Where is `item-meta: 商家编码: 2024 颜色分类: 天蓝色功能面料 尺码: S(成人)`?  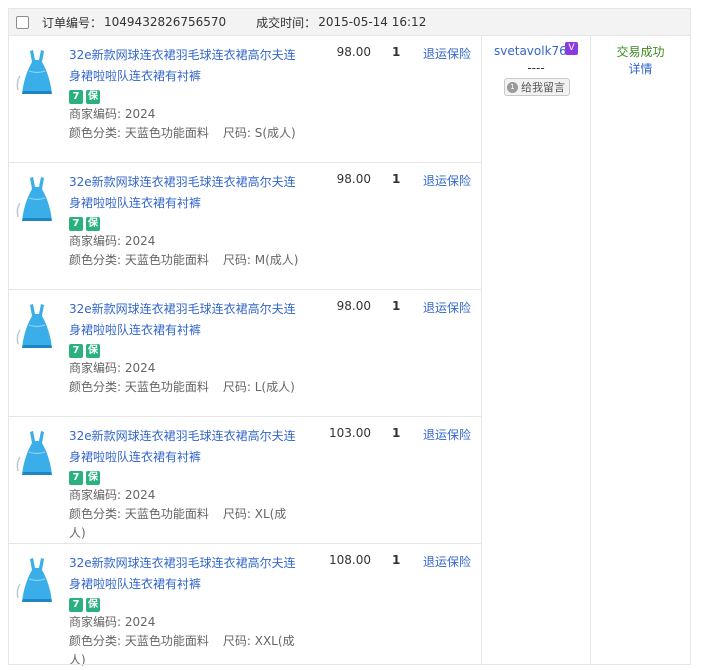 item-meta: 商家编码: 2024 颜色分类: 天蓝色功能面料 尺码: S(成人) is located at coordinates (184, 124).